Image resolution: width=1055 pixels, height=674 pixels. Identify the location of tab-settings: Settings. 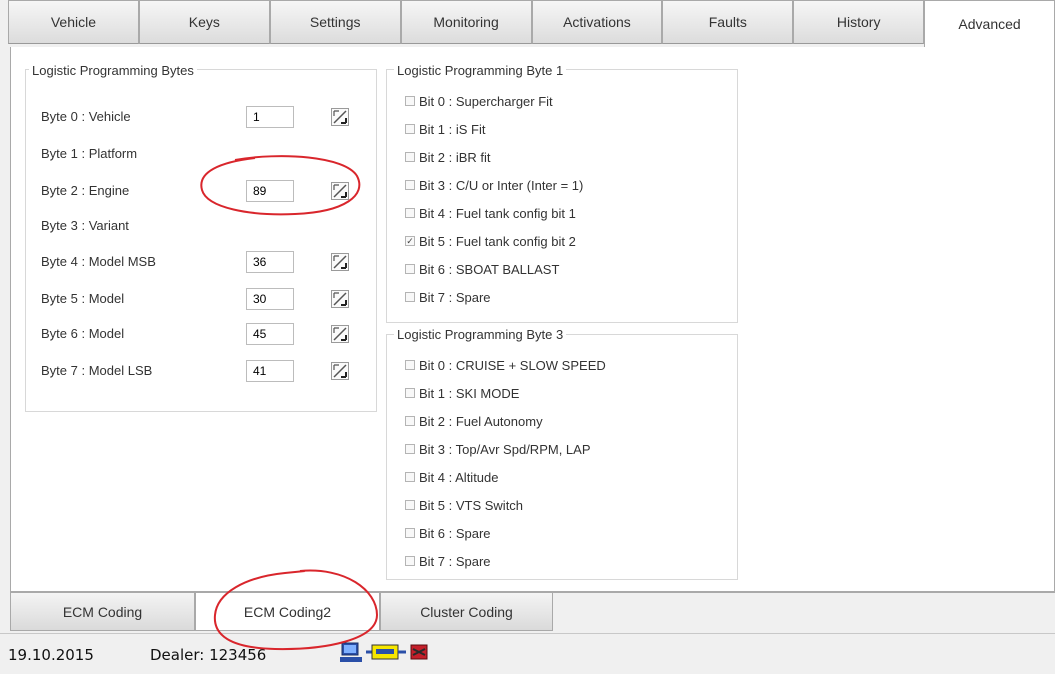
(335, 22).